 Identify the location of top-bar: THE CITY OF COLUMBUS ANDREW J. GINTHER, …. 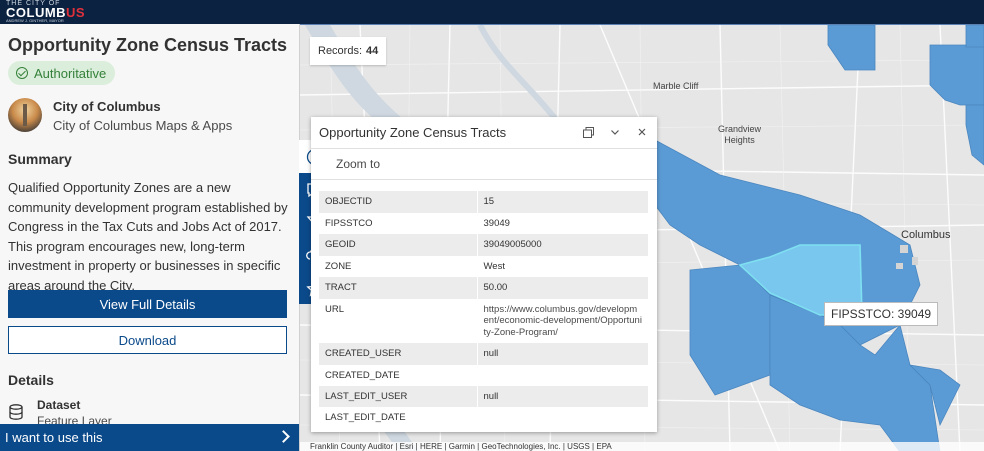
(492, 12).